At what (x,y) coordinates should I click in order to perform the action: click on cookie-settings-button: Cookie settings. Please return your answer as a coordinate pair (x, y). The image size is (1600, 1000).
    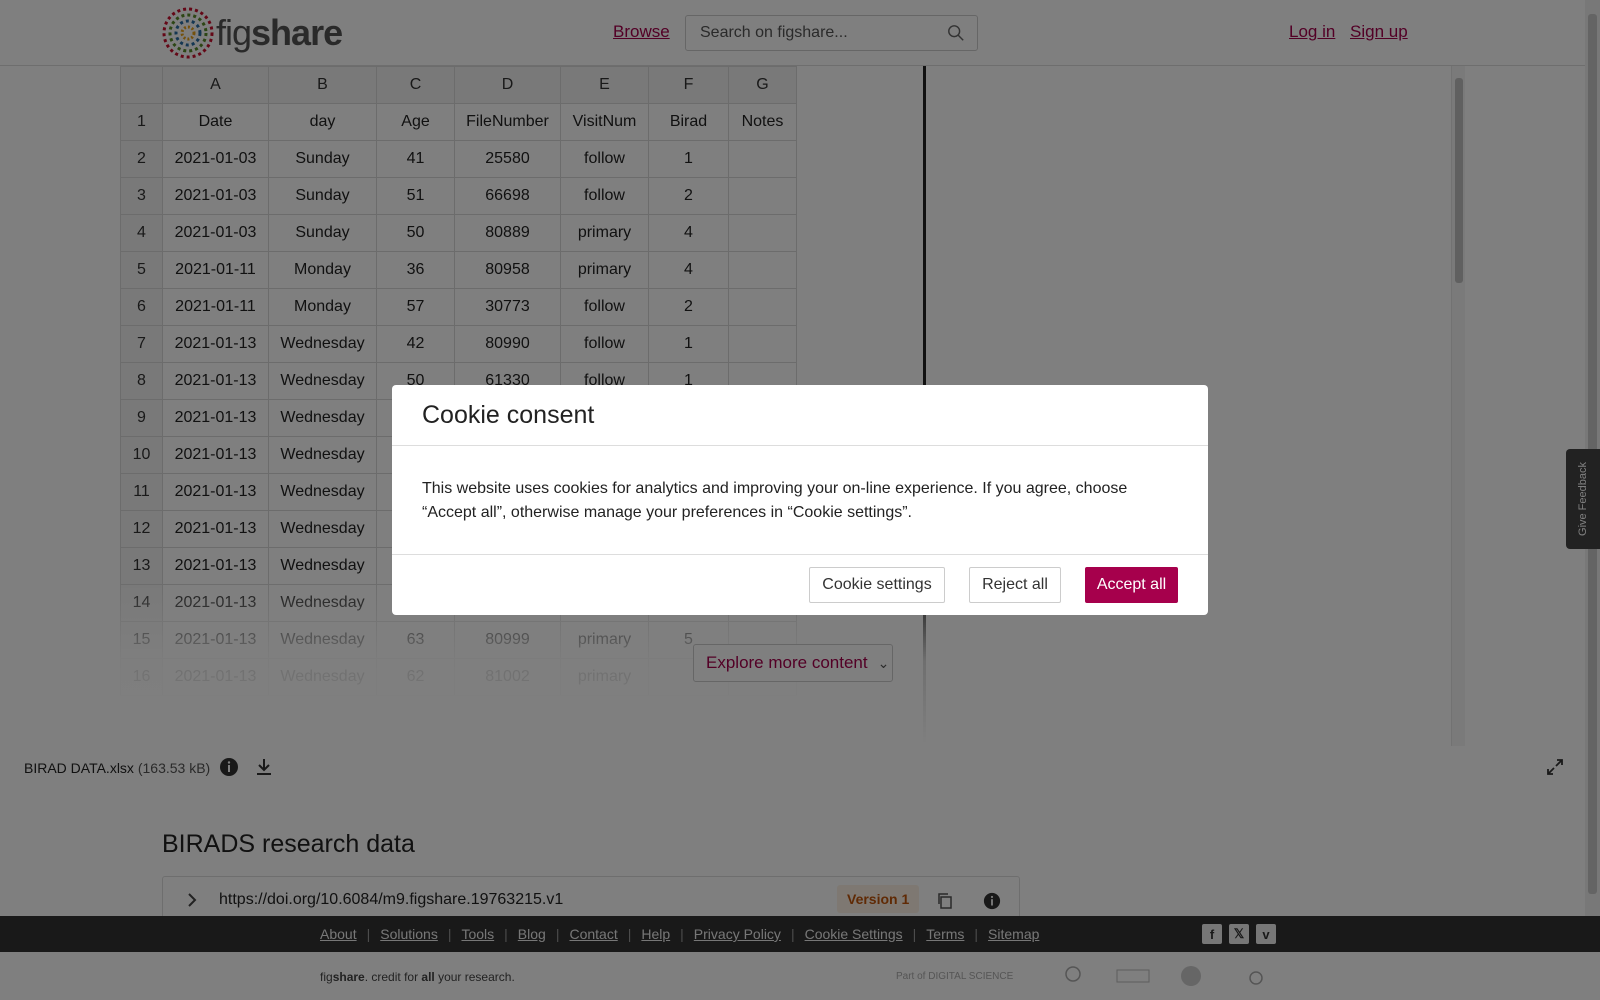
    Looking at the image, I should click on (877, 585).